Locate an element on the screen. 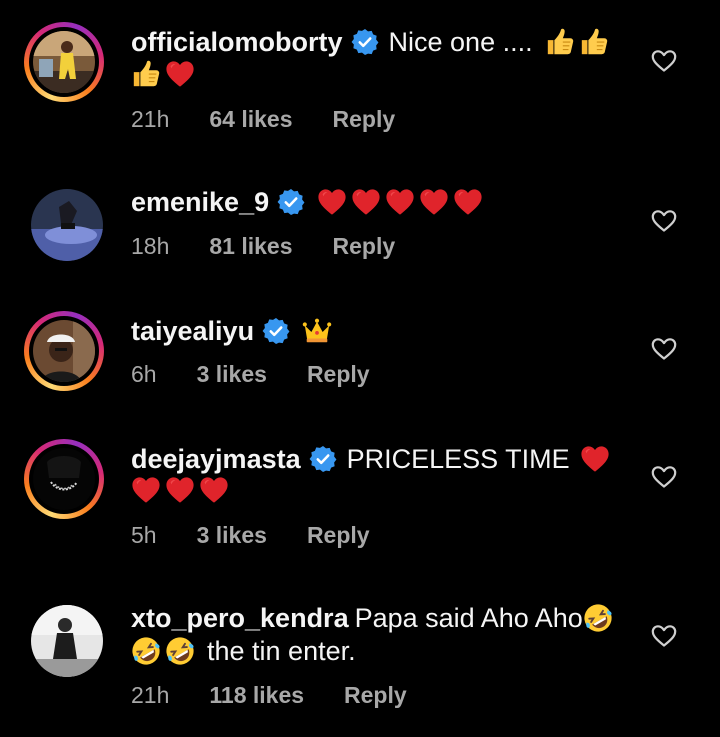  username: xto_pero_kendra is located at coordinates (240, 618).